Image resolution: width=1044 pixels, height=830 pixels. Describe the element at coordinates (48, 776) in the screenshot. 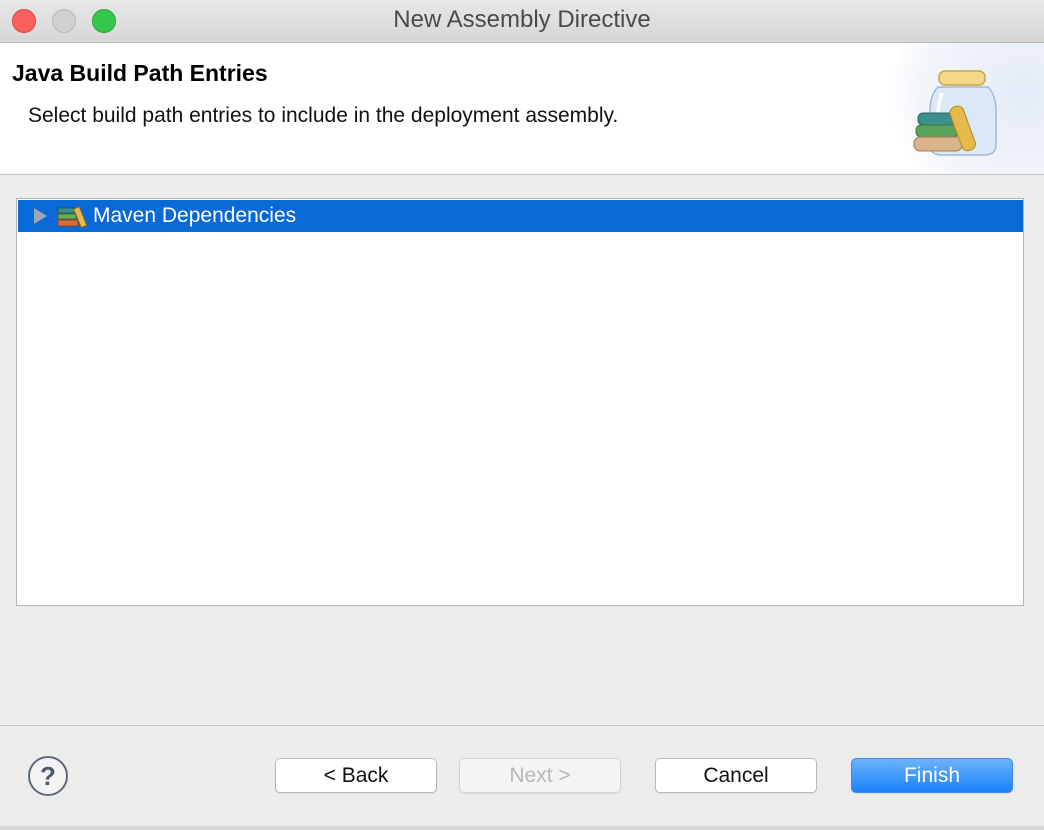

I see `help-button: ?` at that location.